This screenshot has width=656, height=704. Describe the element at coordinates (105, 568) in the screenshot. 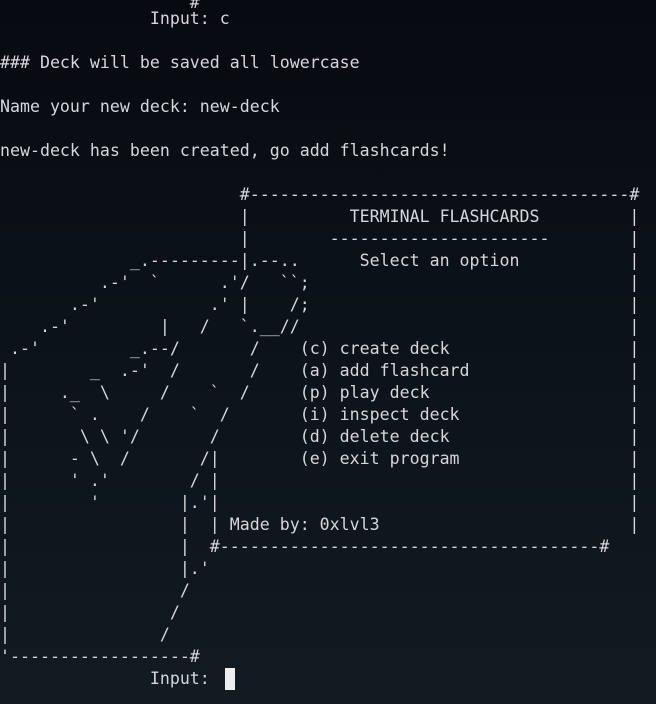

I see `terminal-line: | |.'` at that location.